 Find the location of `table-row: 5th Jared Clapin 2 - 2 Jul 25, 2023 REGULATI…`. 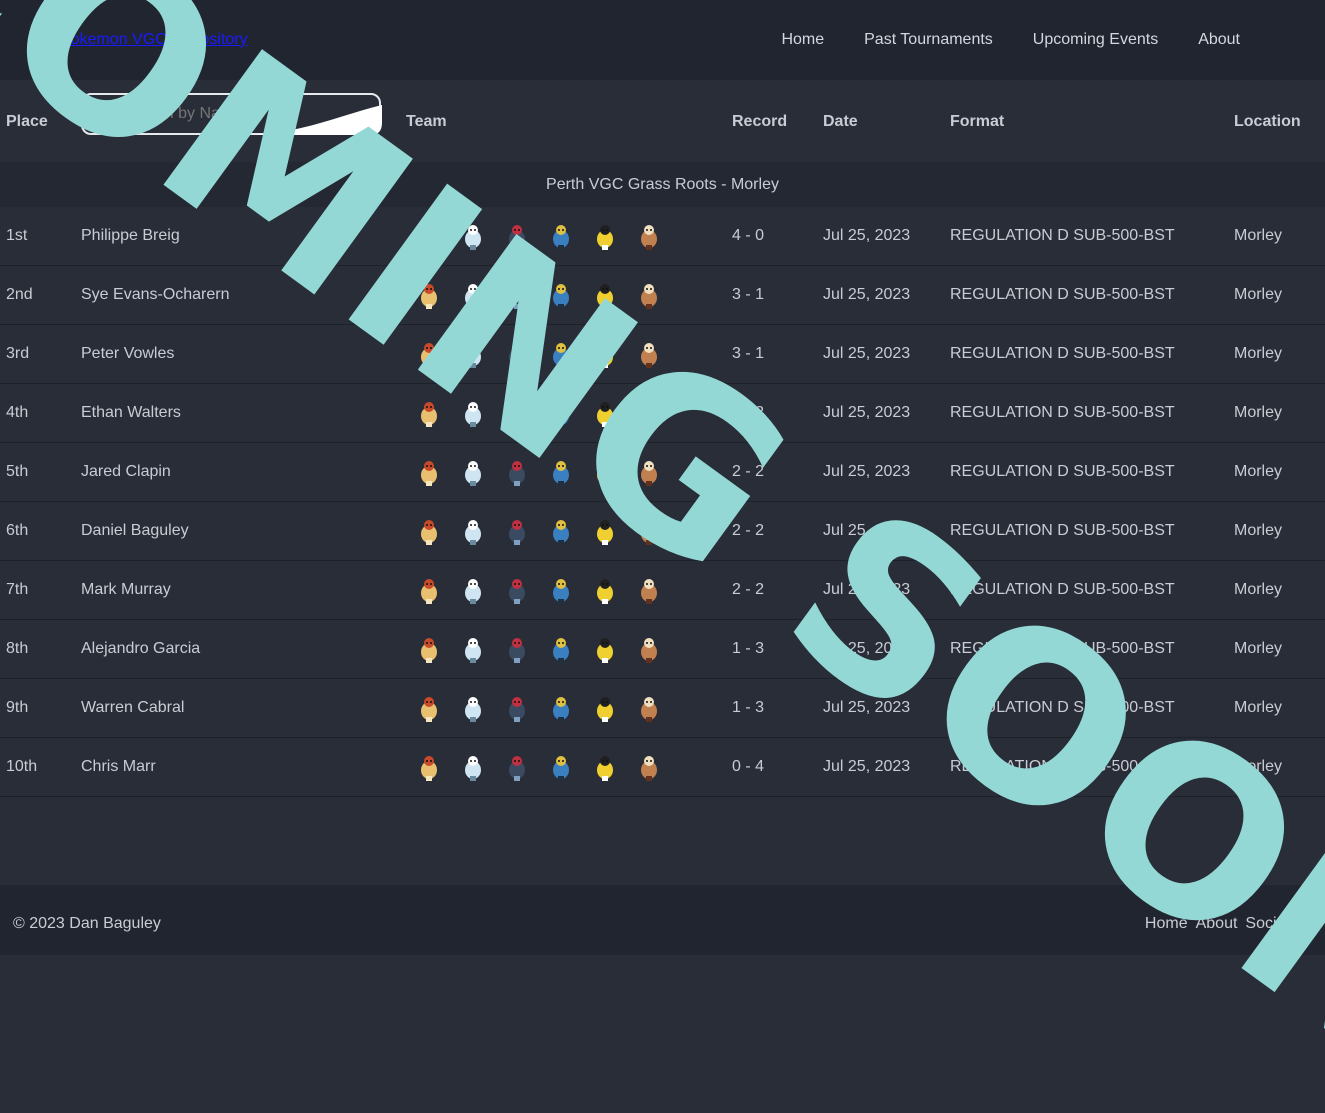

table-row: 5th Jared Clapin 2 - 2 Jul 25, 2023 REGULATI… is located at coordinates (662, 472).